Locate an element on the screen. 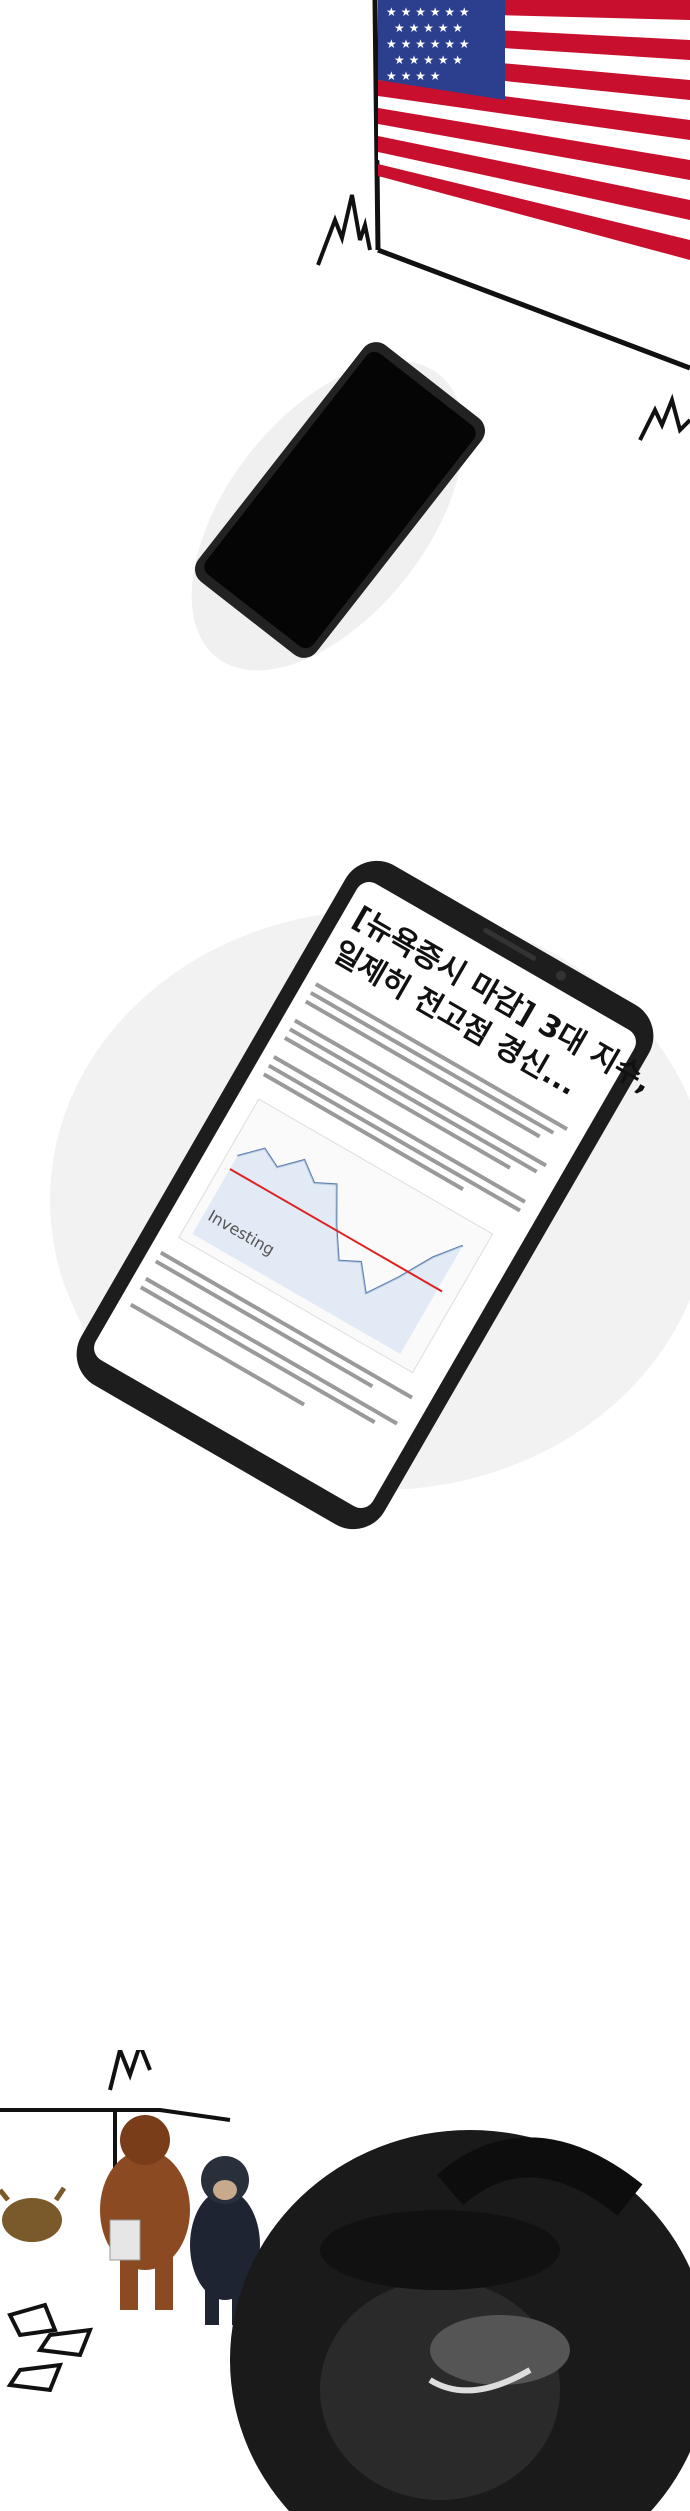  phone-icon is located at coordinates (338, 506).